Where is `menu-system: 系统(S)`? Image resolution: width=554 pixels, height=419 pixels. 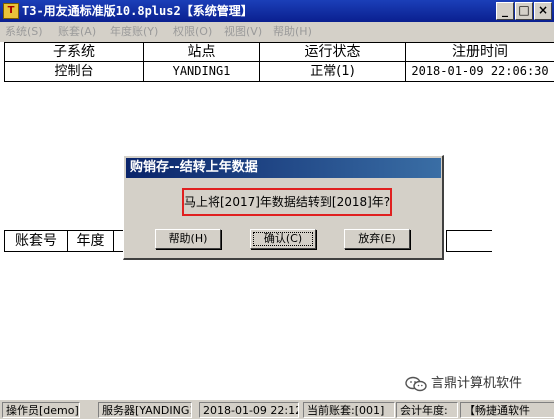
menu-system: 系统(S) is located at coordinates (24, 32).